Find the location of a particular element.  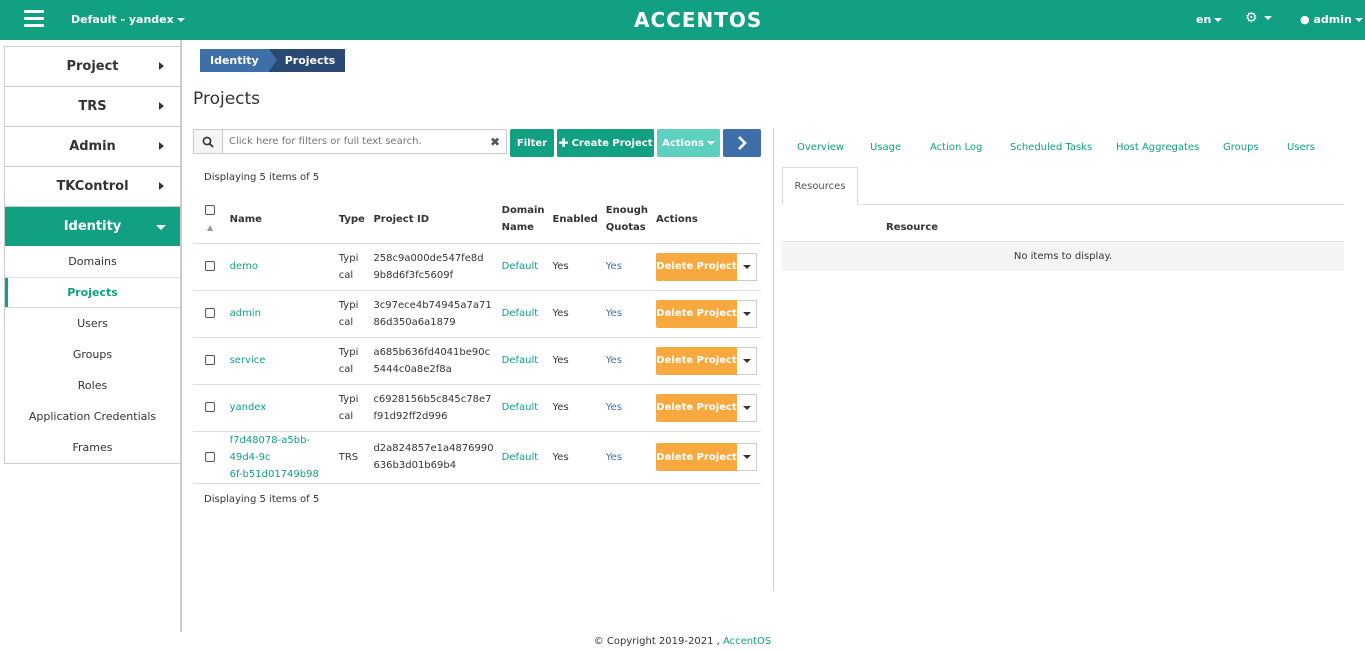

col-project-id: Project ID is located at coordinates (433, 220).